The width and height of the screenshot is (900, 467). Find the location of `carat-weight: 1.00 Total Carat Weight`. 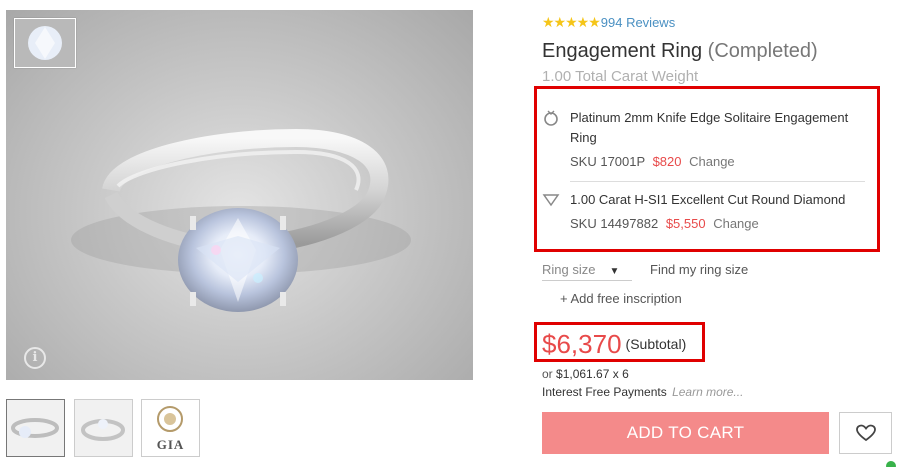

carat-weight: 1.00 Total Carat Weight is located at coordinates (620, 76).